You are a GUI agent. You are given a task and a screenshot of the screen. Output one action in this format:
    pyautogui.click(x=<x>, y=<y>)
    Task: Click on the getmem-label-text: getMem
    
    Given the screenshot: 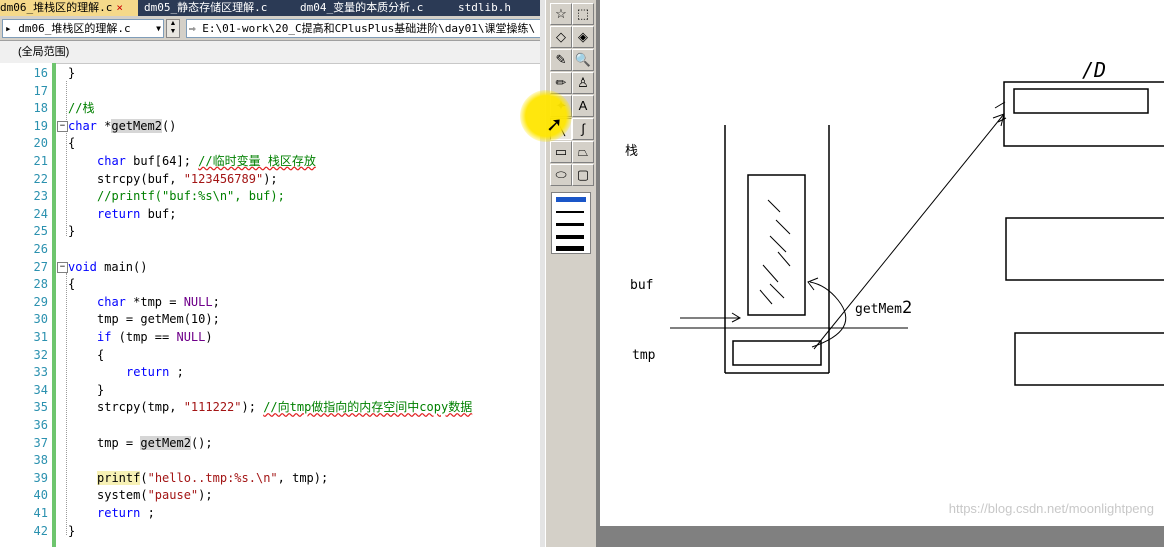 What is the action you would take?
    pyautogui.click(x=878, y=309)
    